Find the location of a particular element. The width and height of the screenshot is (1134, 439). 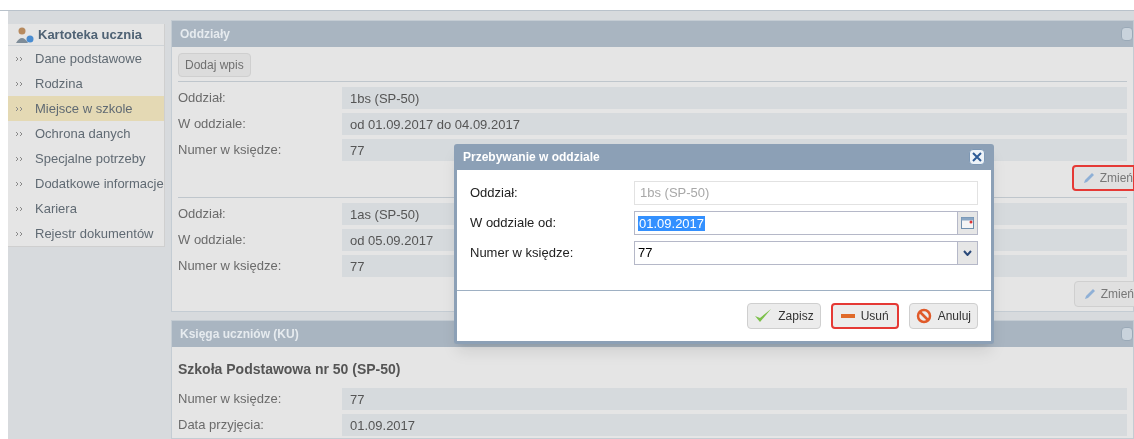

sidebar-item: Dodatkowe informacje is located at coordinates (86, 183).